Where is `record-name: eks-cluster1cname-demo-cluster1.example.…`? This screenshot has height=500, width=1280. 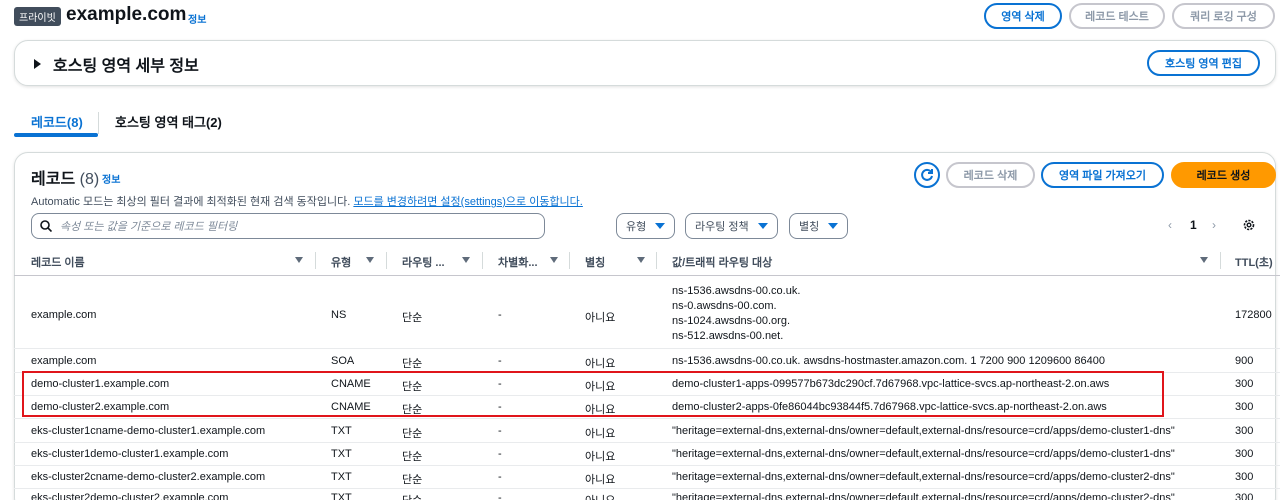 record-name: eks-cluster1cname-demo-cluster1.example.… is located at coordinates (148, 431).